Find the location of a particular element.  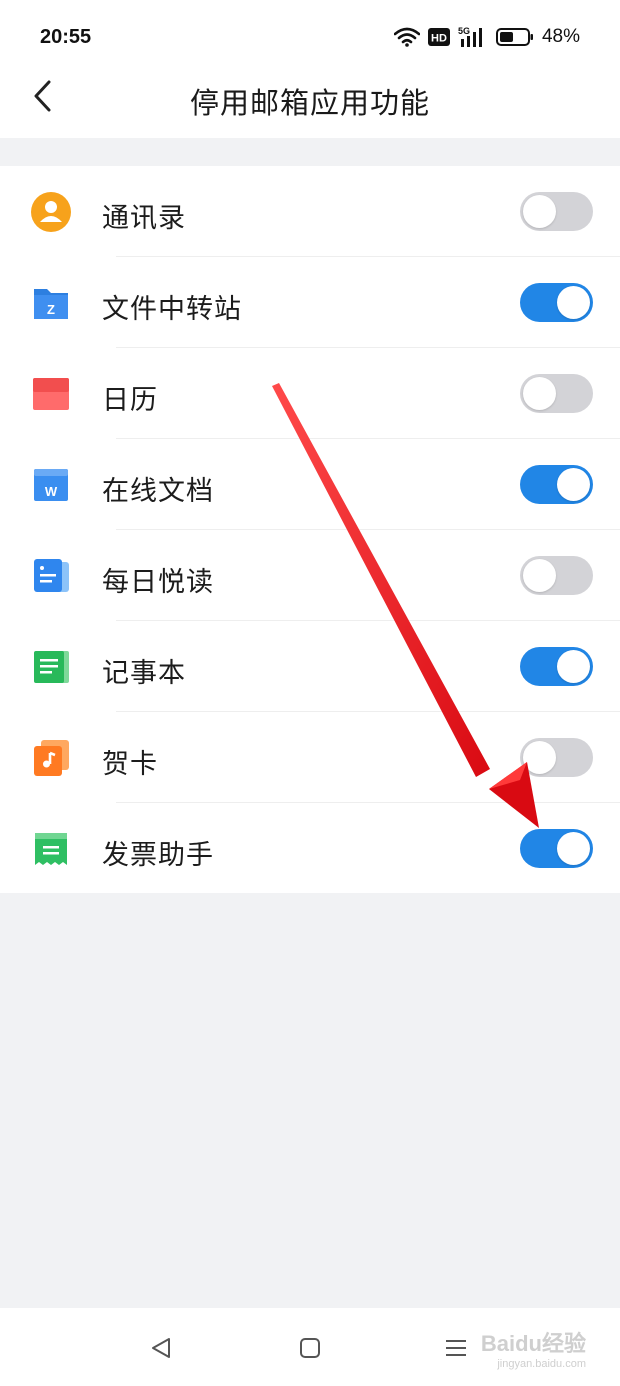

system-nav-bar: Baidu经验 jingyan.baidu.com is located at coordinates (310, 1347).